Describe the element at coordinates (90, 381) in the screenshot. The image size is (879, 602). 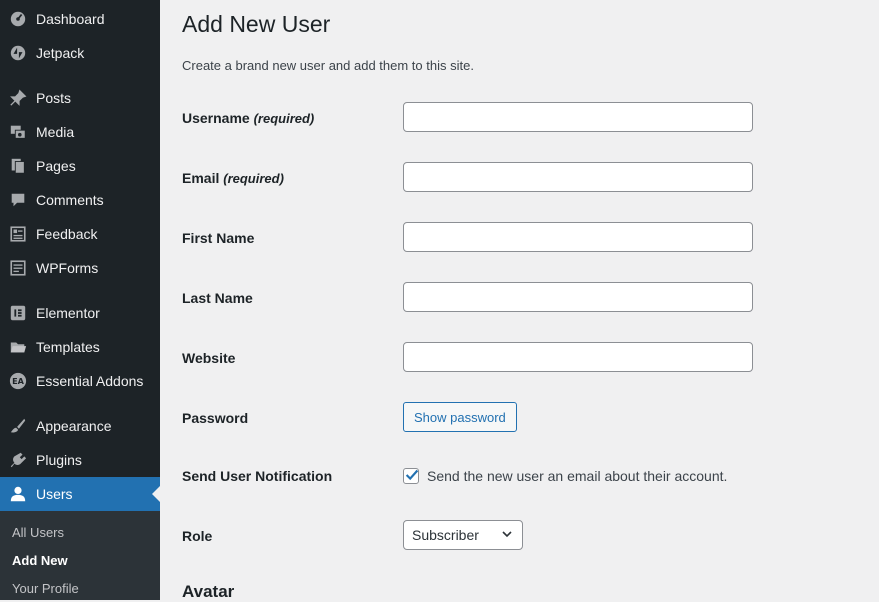
I see `sidebar-item-label: Essential Addons` at that location.